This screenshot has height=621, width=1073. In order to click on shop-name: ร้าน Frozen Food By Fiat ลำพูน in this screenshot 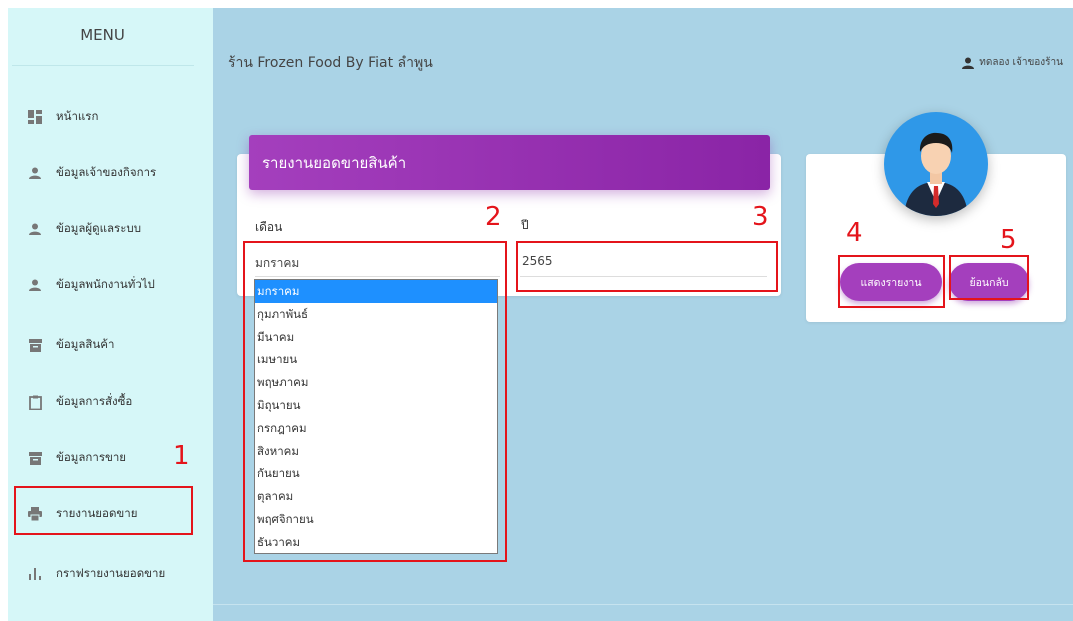, I will do `click(330, 63)`.